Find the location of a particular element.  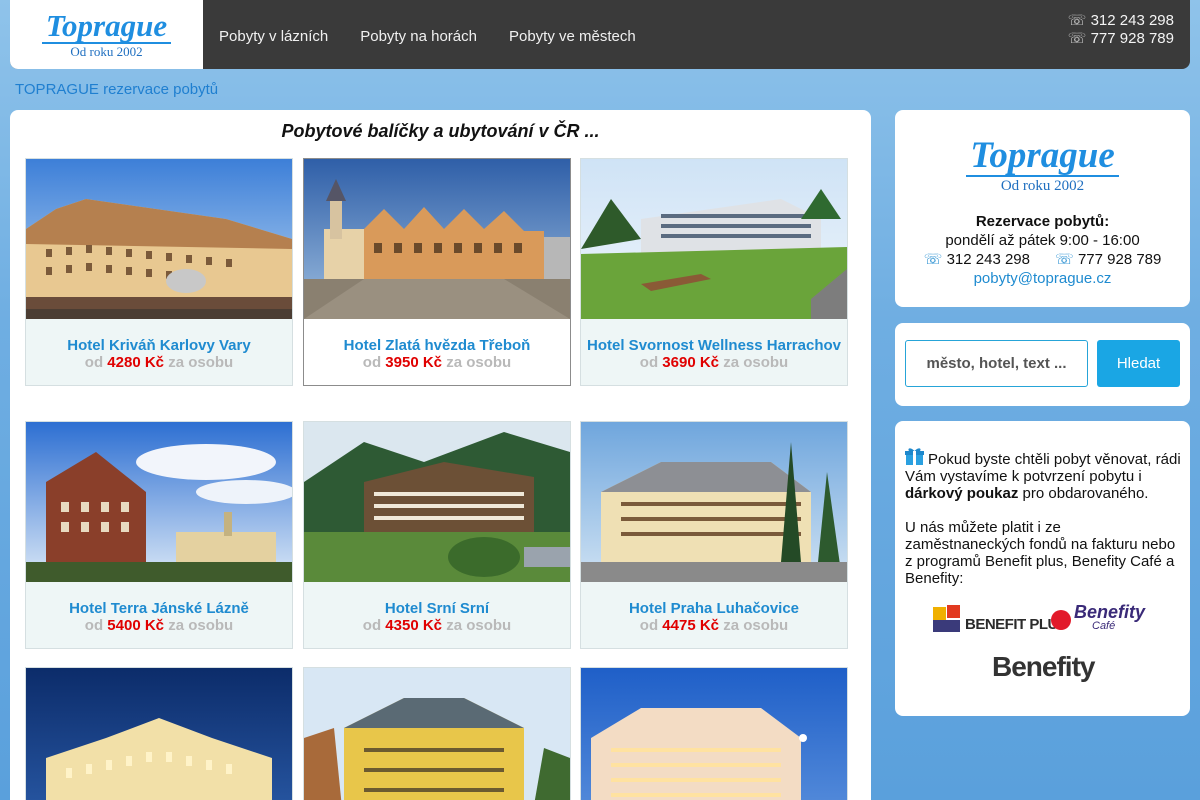

office-hours: pondělí až pátek 9:00 - 16:00 is located at coordinates (1042, 240).